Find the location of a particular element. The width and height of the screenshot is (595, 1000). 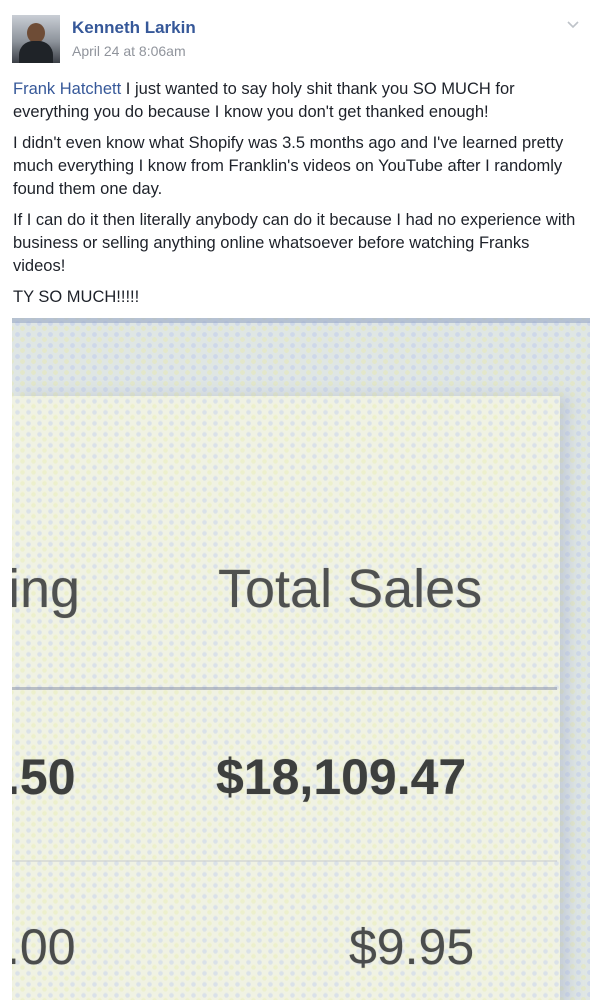

post-timestamp: April 24 at 8:06am is located at coordinates (129, 51).